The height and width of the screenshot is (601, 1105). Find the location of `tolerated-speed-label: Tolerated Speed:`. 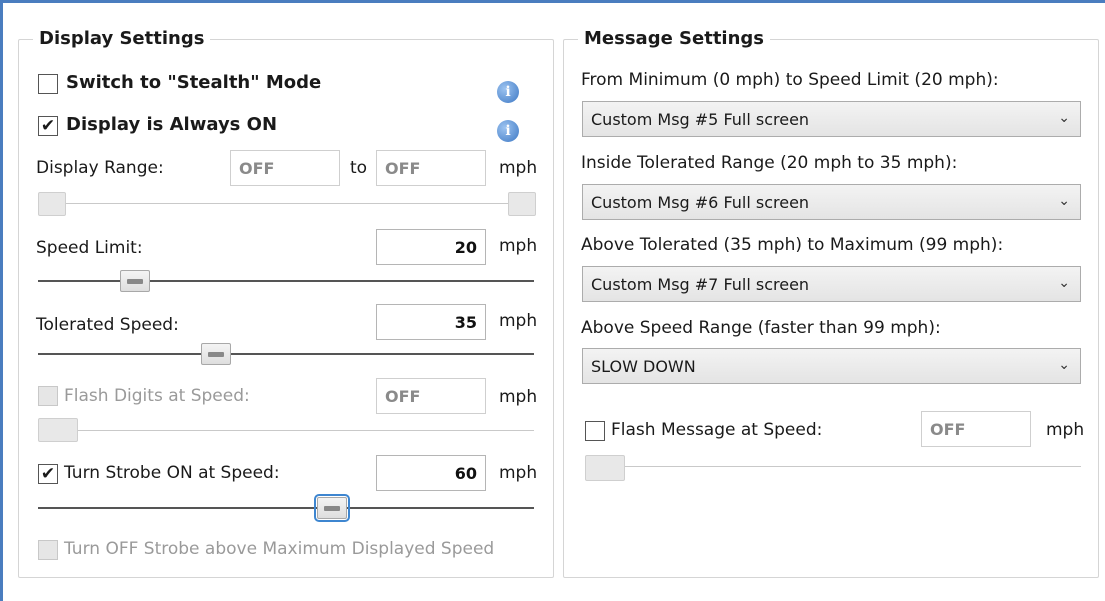

tolerated-speed-label: Tolerated Speed: is located at coordinates (107, 325).